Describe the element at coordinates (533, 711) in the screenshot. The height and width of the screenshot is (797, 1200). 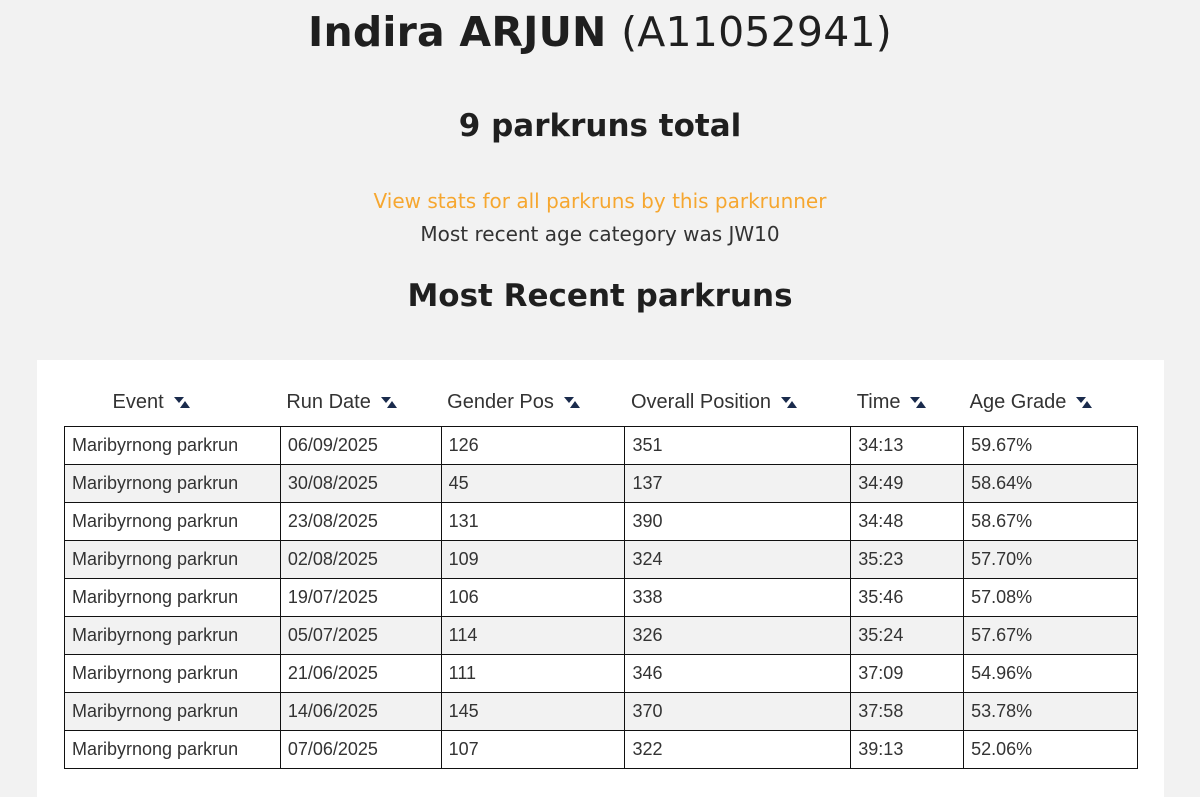
I see `table-cell: 145` at that location.